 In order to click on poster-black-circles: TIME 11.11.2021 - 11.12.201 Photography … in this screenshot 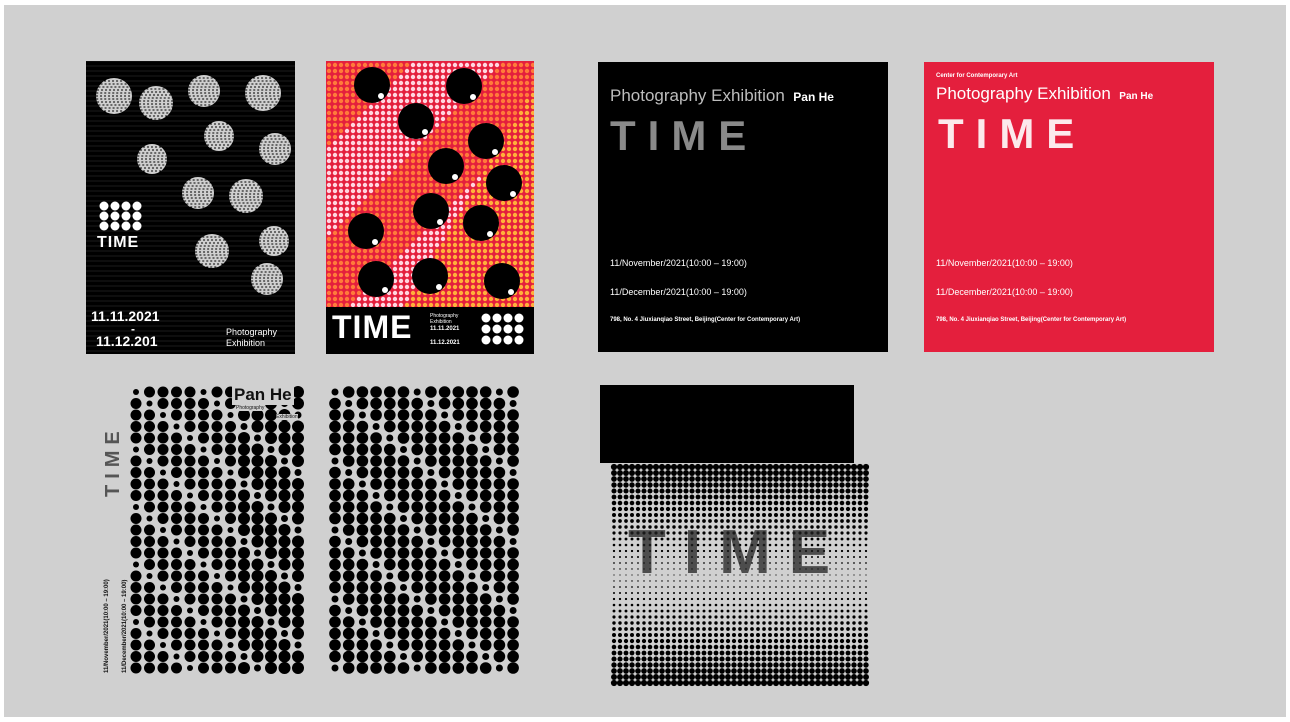, I will do `click(190, 207)`.